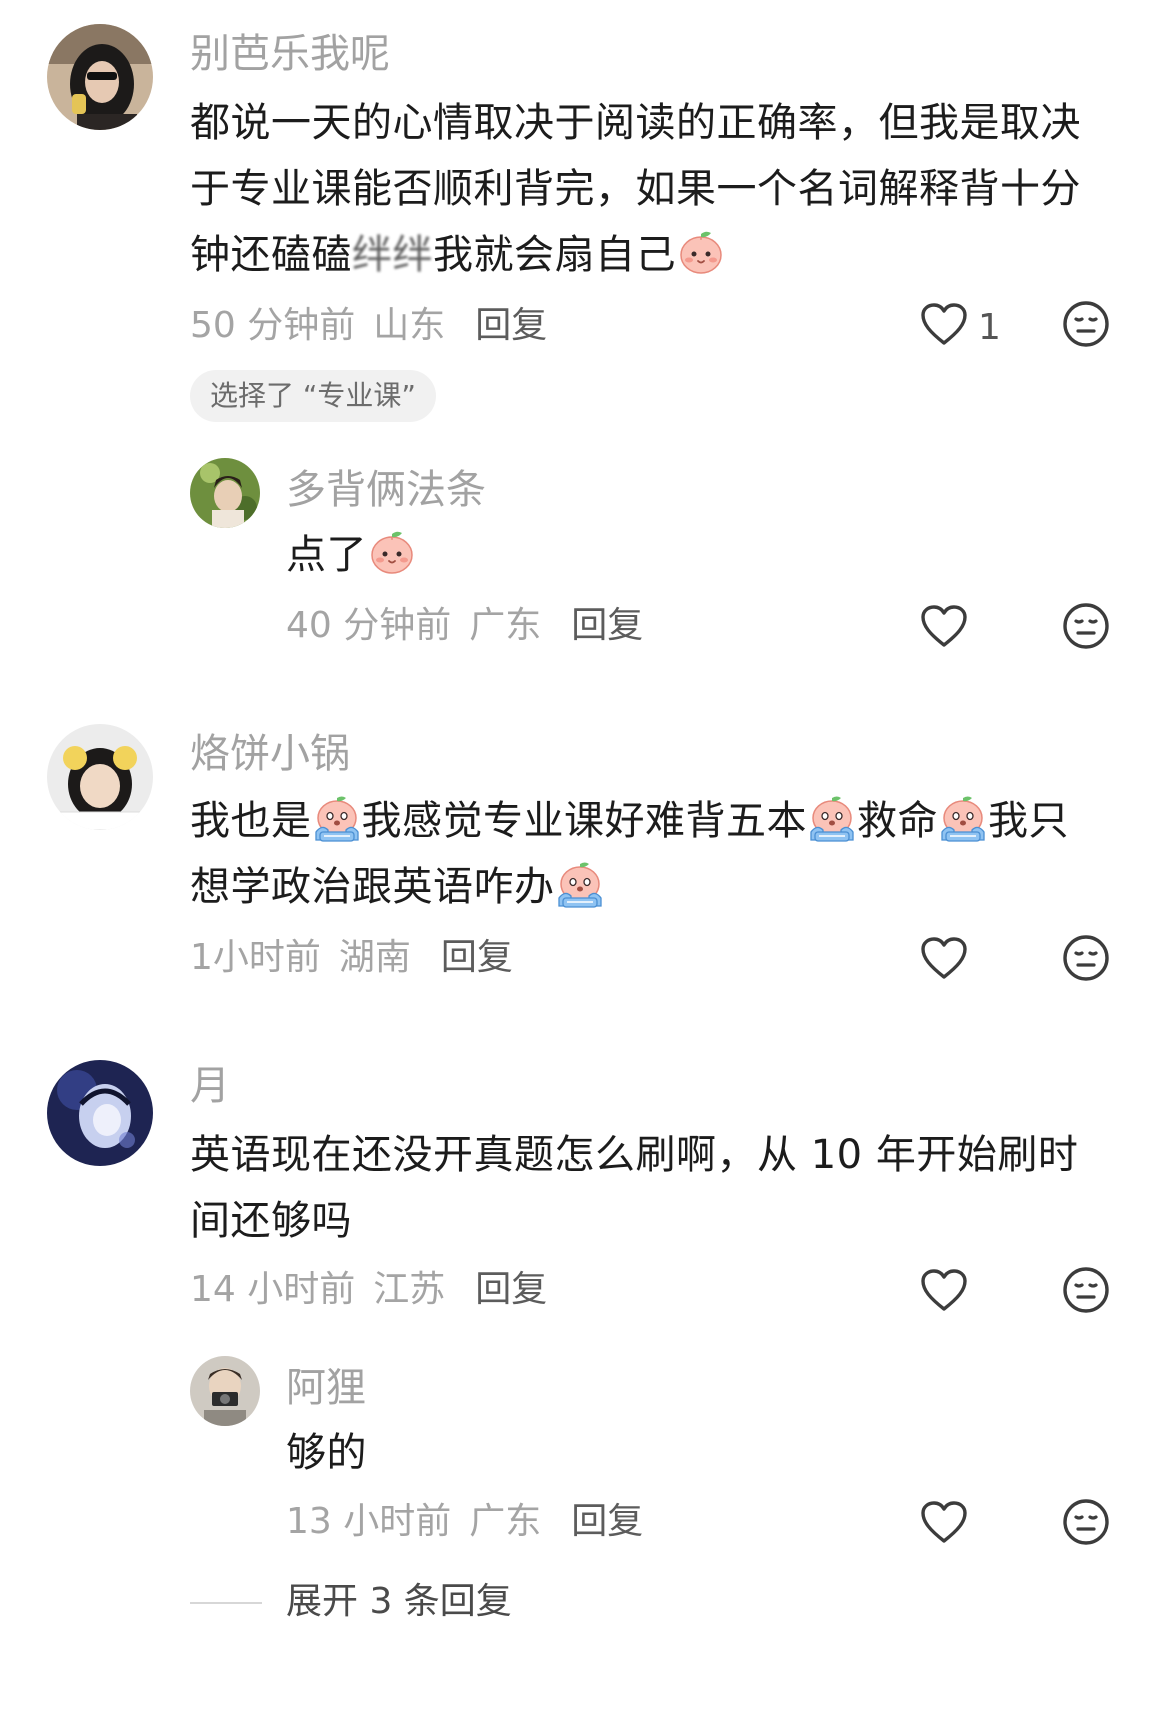 This screenshot has width=1170, height=1720. Describe the element at coordinates (392, 255) in the screenshot. I see `comment-text-part: 绊绊` at that location.